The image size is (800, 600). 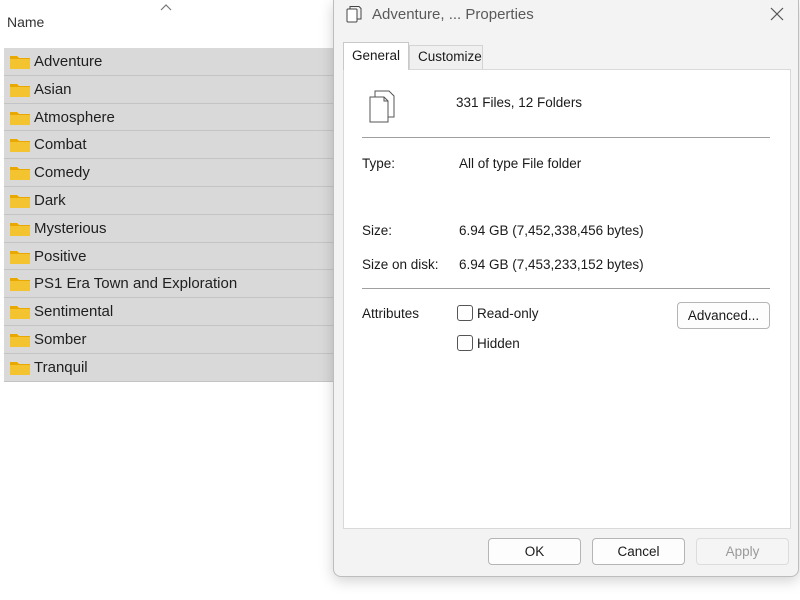 What do you see at coordinates (172, 312) in the screenshot?
I see `list-item: Sentimental` at bounding box center [172, 312].